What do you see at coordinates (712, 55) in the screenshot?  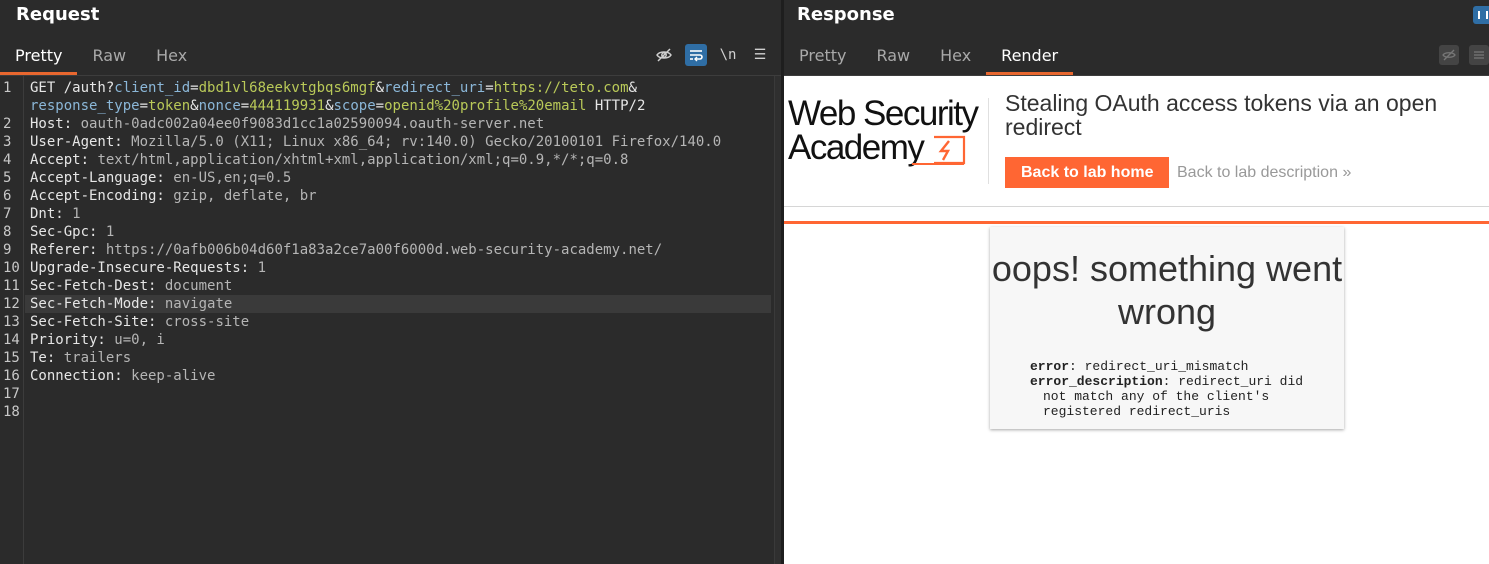 I see `request-toolbar: \n ☰` at bounding box center [712, 55].